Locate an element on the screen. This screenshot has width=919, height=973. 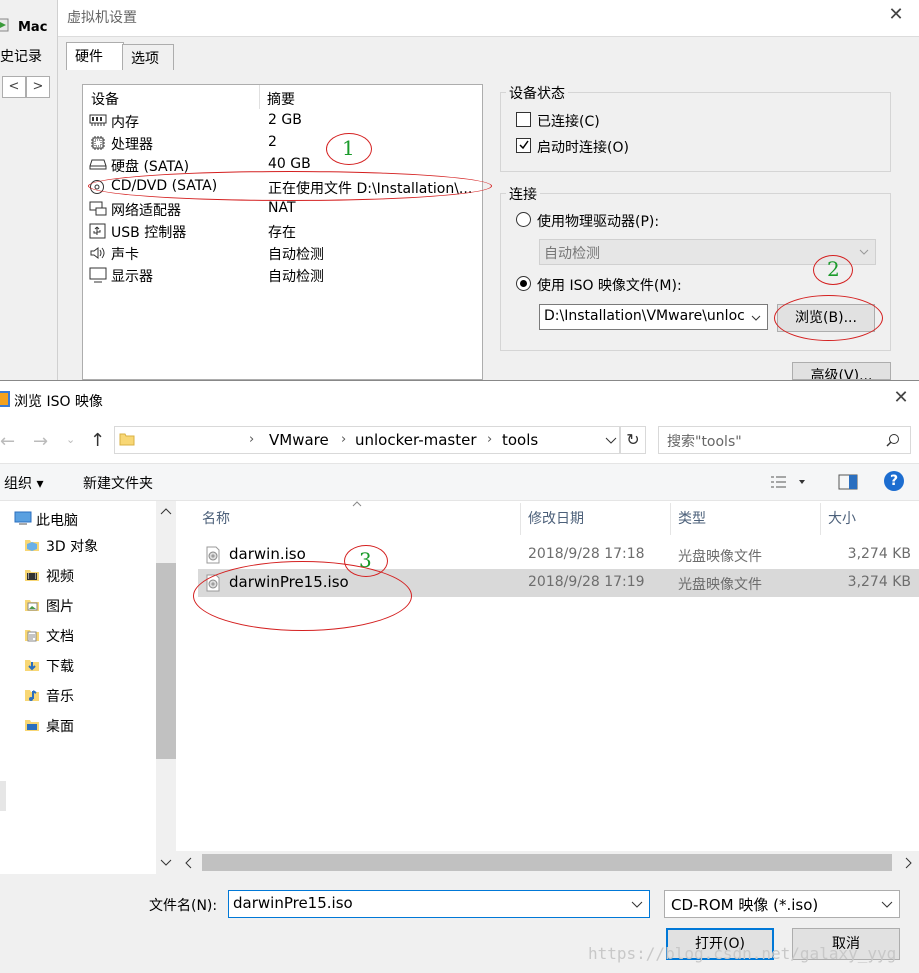
iso-path-dropdown is located at coordinates (756, 317).